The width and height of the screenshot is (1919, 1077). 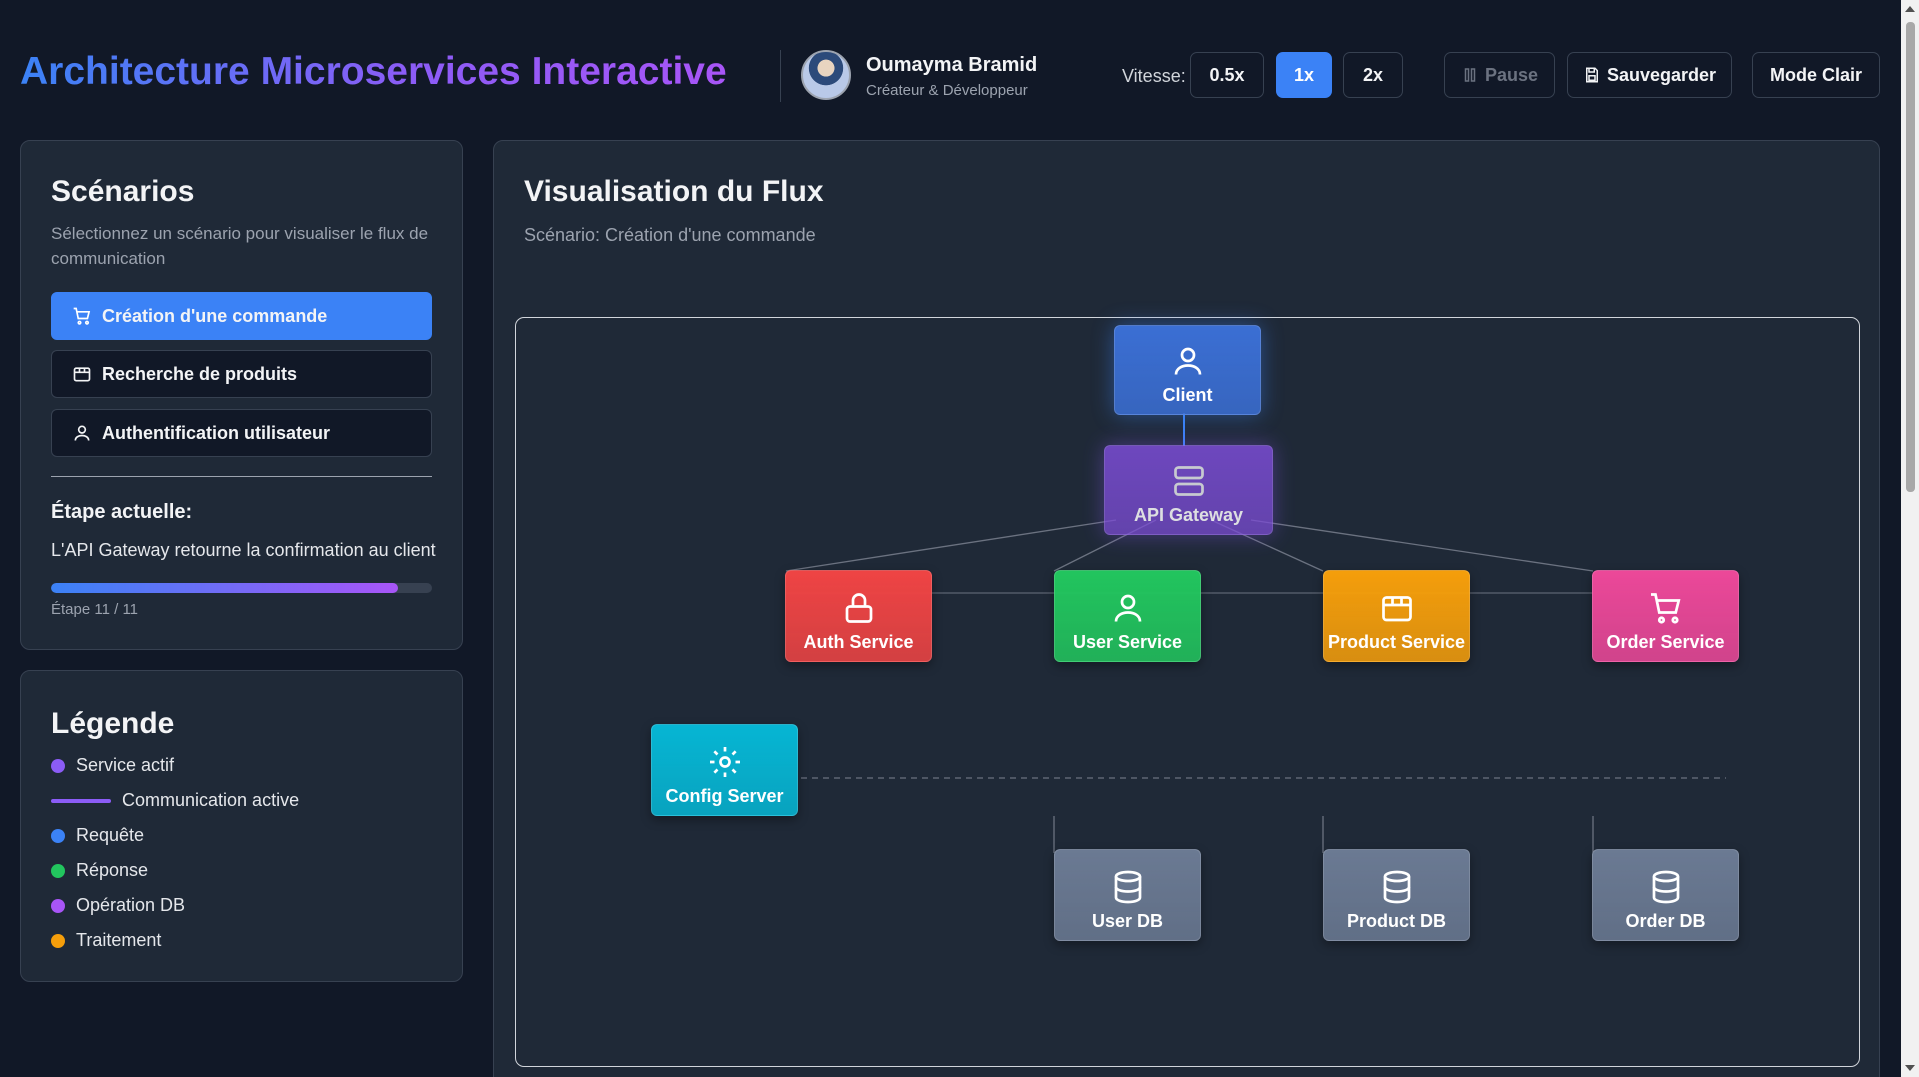 I want to click on node-order-service: Order Service, so click(x=1665, y=616).